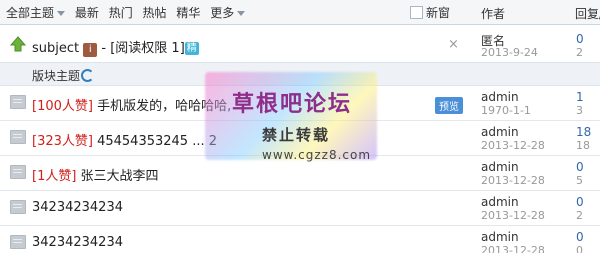  I want to click on thread-views: 18, so click(583, 145).